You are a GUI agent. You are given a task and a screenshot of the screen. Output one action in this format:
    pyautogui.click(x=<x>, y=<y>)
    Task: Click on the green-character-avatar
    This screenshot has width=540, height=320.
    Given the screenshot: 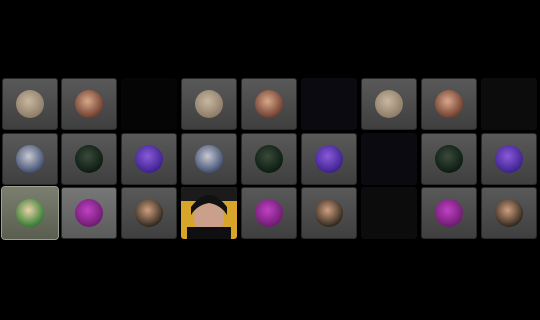 What is the action you would take?
    pyautogui.click(x=30, y=213)
    